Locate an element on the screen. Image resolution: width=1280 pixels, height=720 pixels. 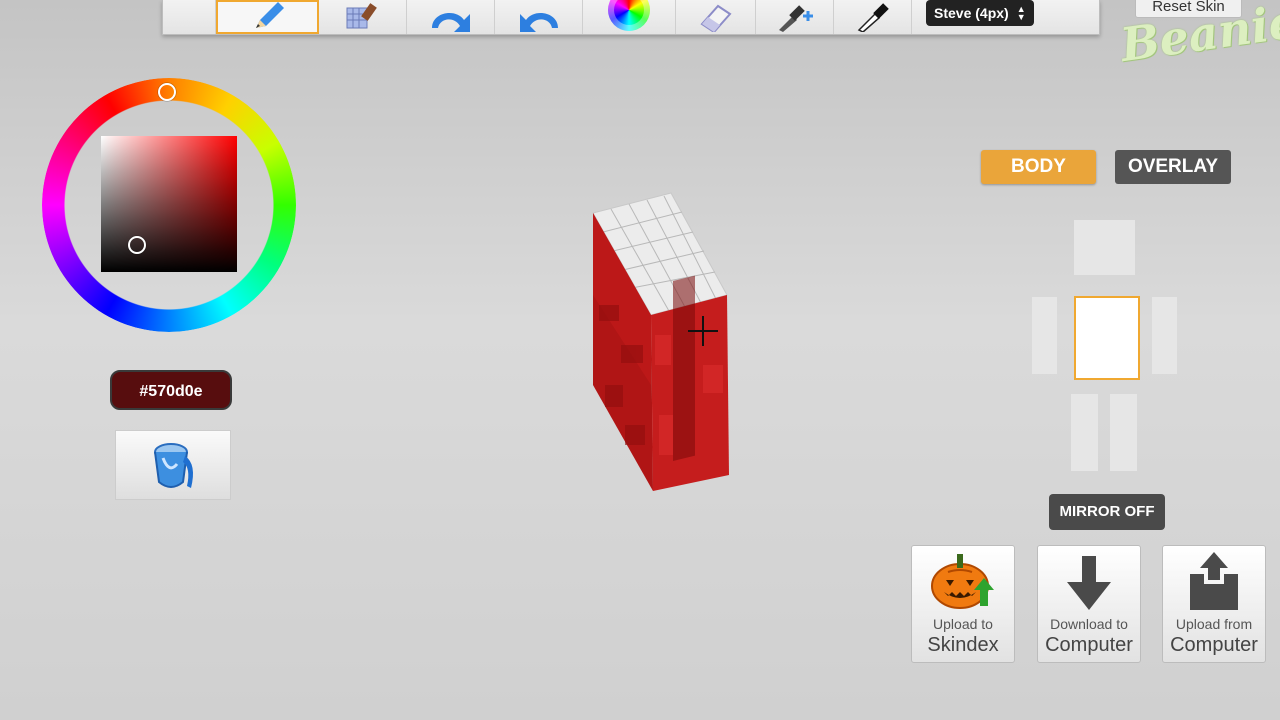
pixel-brush-tool-button is located at coordinates (363, 17).